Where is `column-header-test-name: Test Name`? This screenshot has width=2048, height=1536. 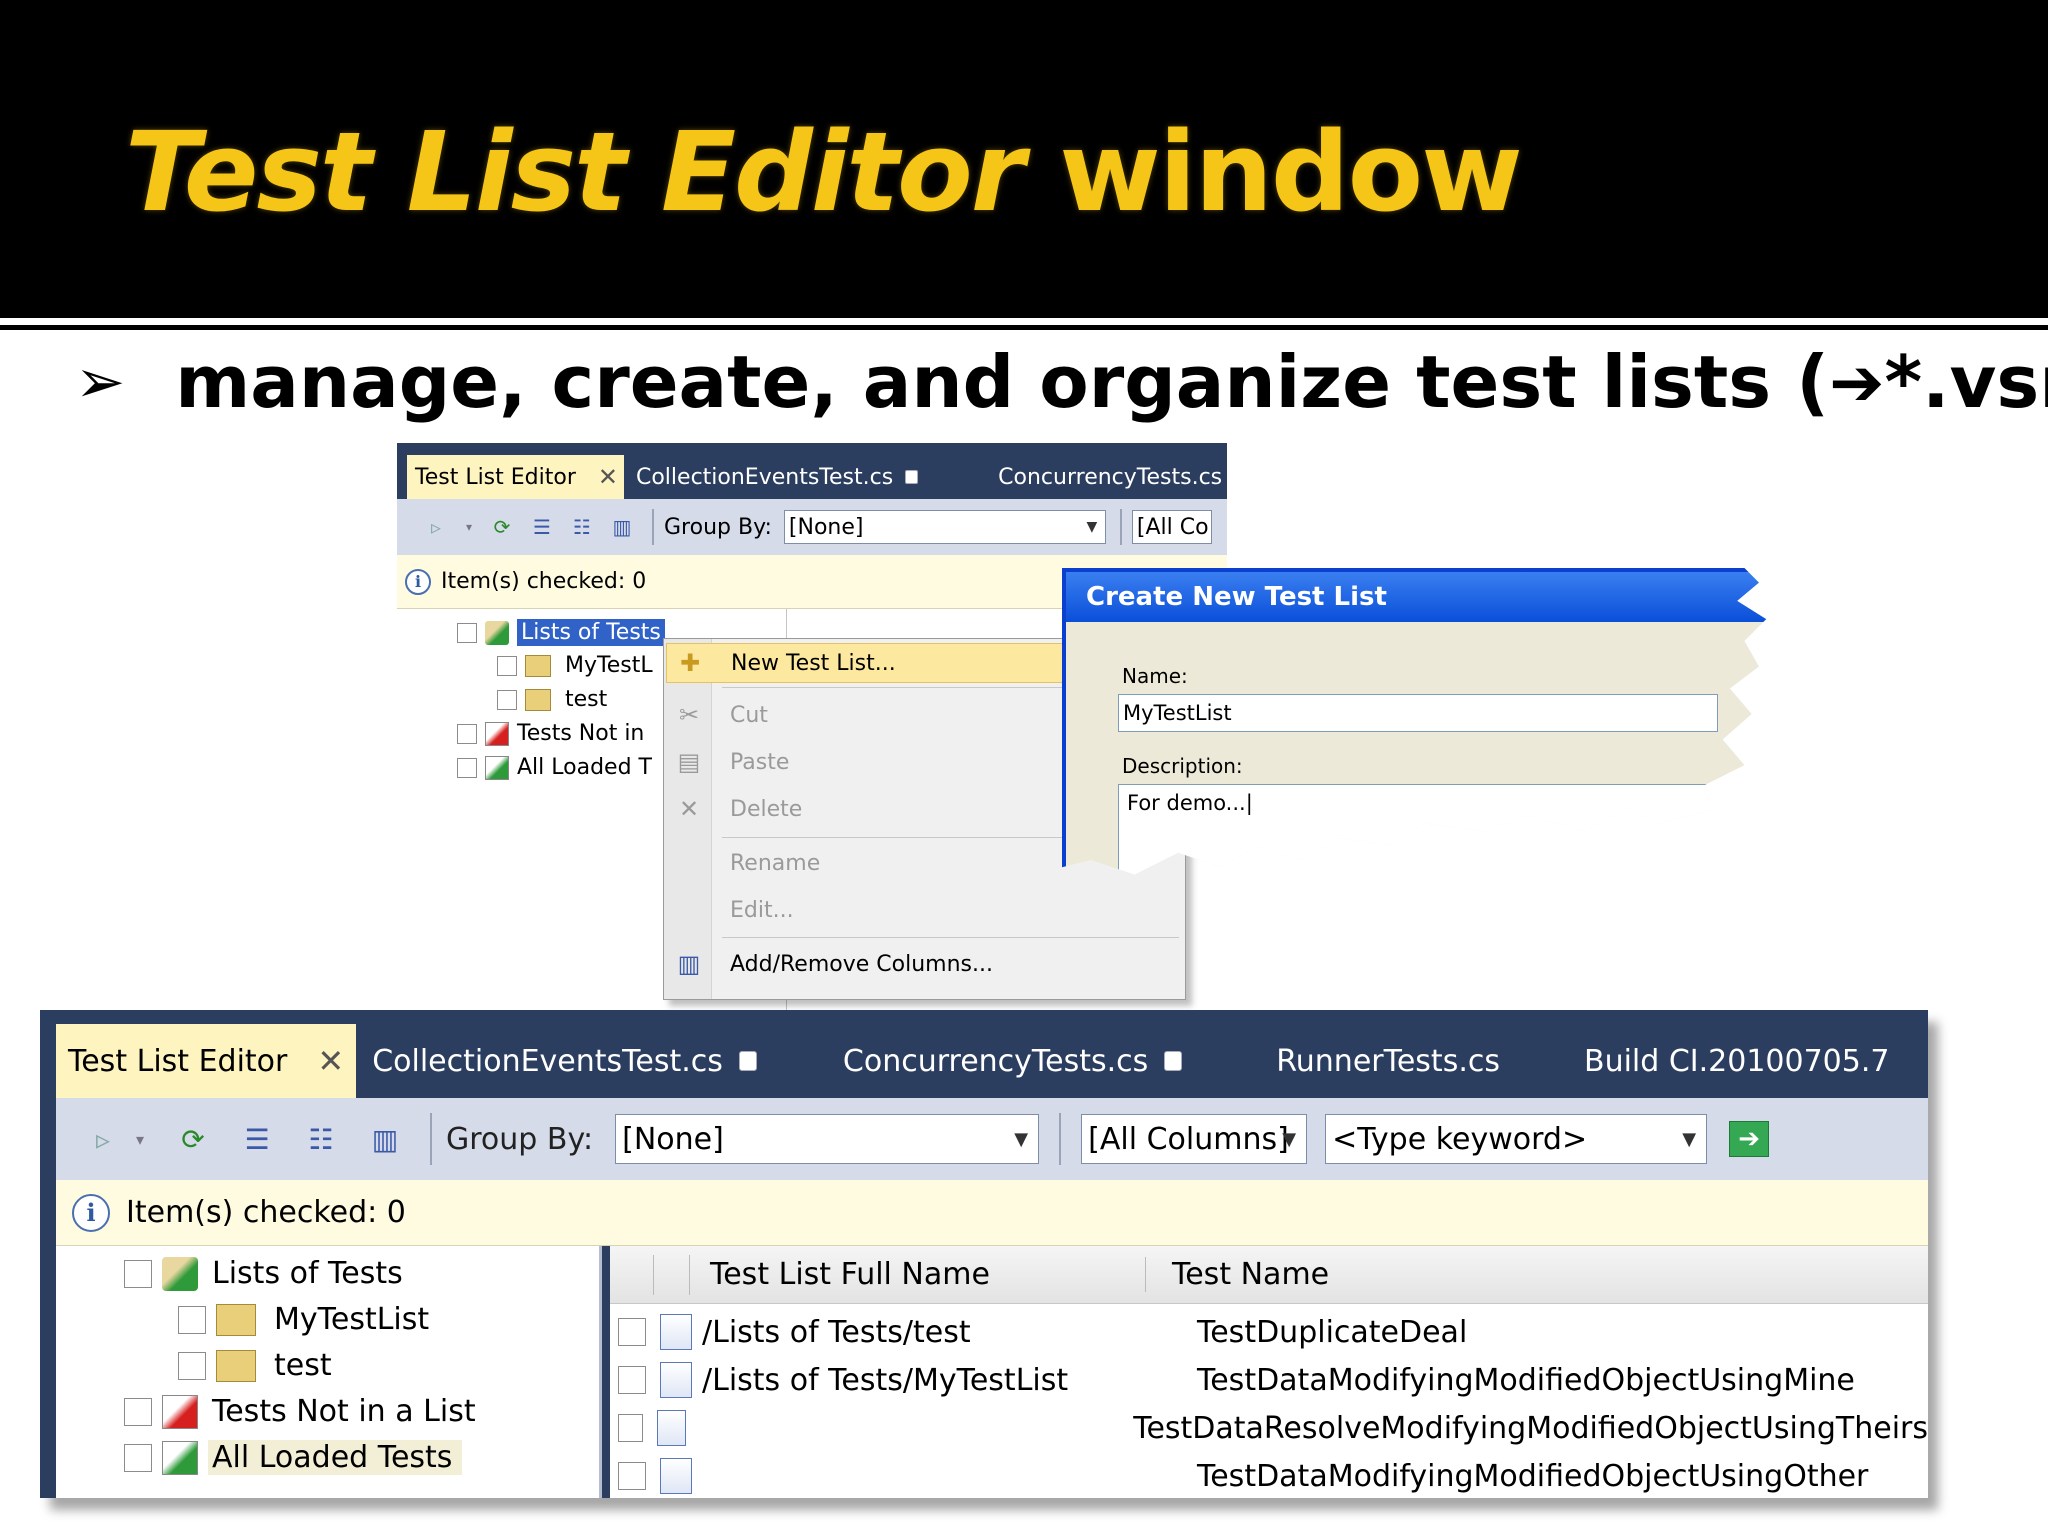 column-header-test-name: Test Name is located at coordinates (1237, 1274).